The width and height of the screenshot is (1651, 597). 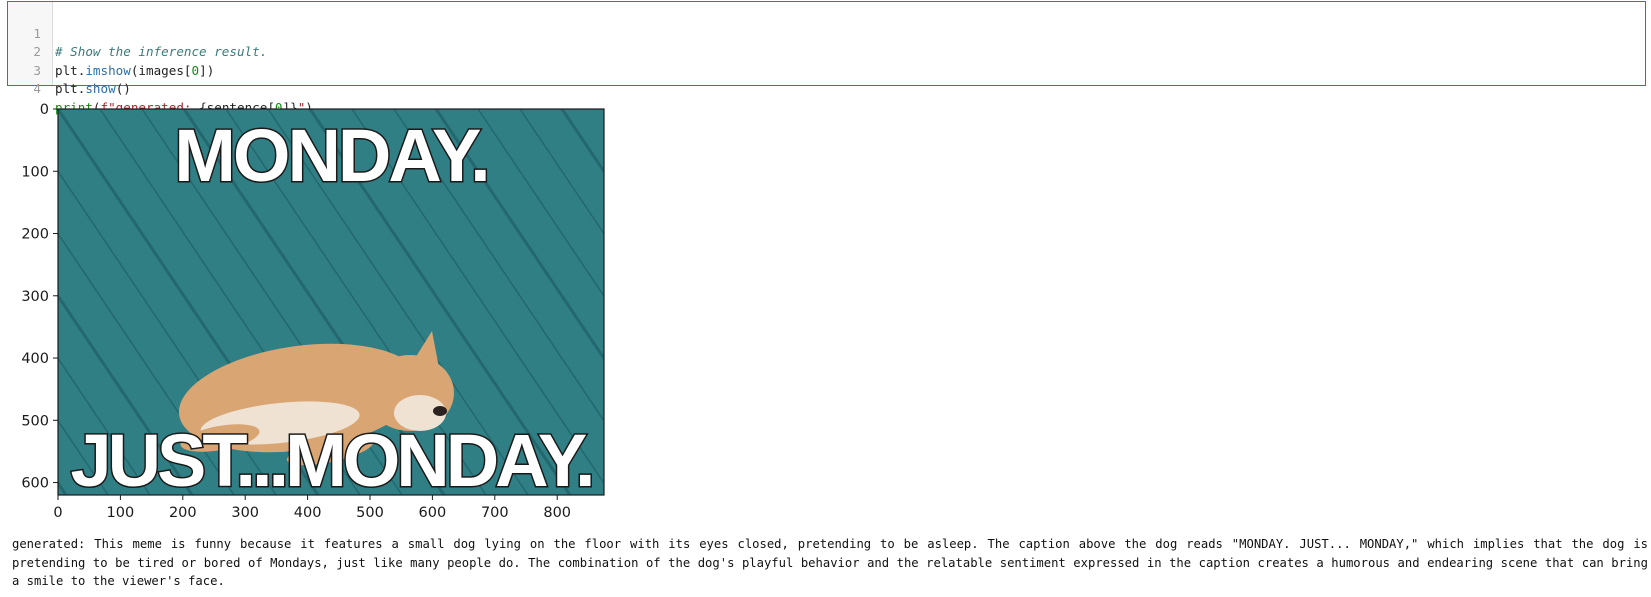 I want to click on x-tick-label: 0, so click(x=57, y=513).